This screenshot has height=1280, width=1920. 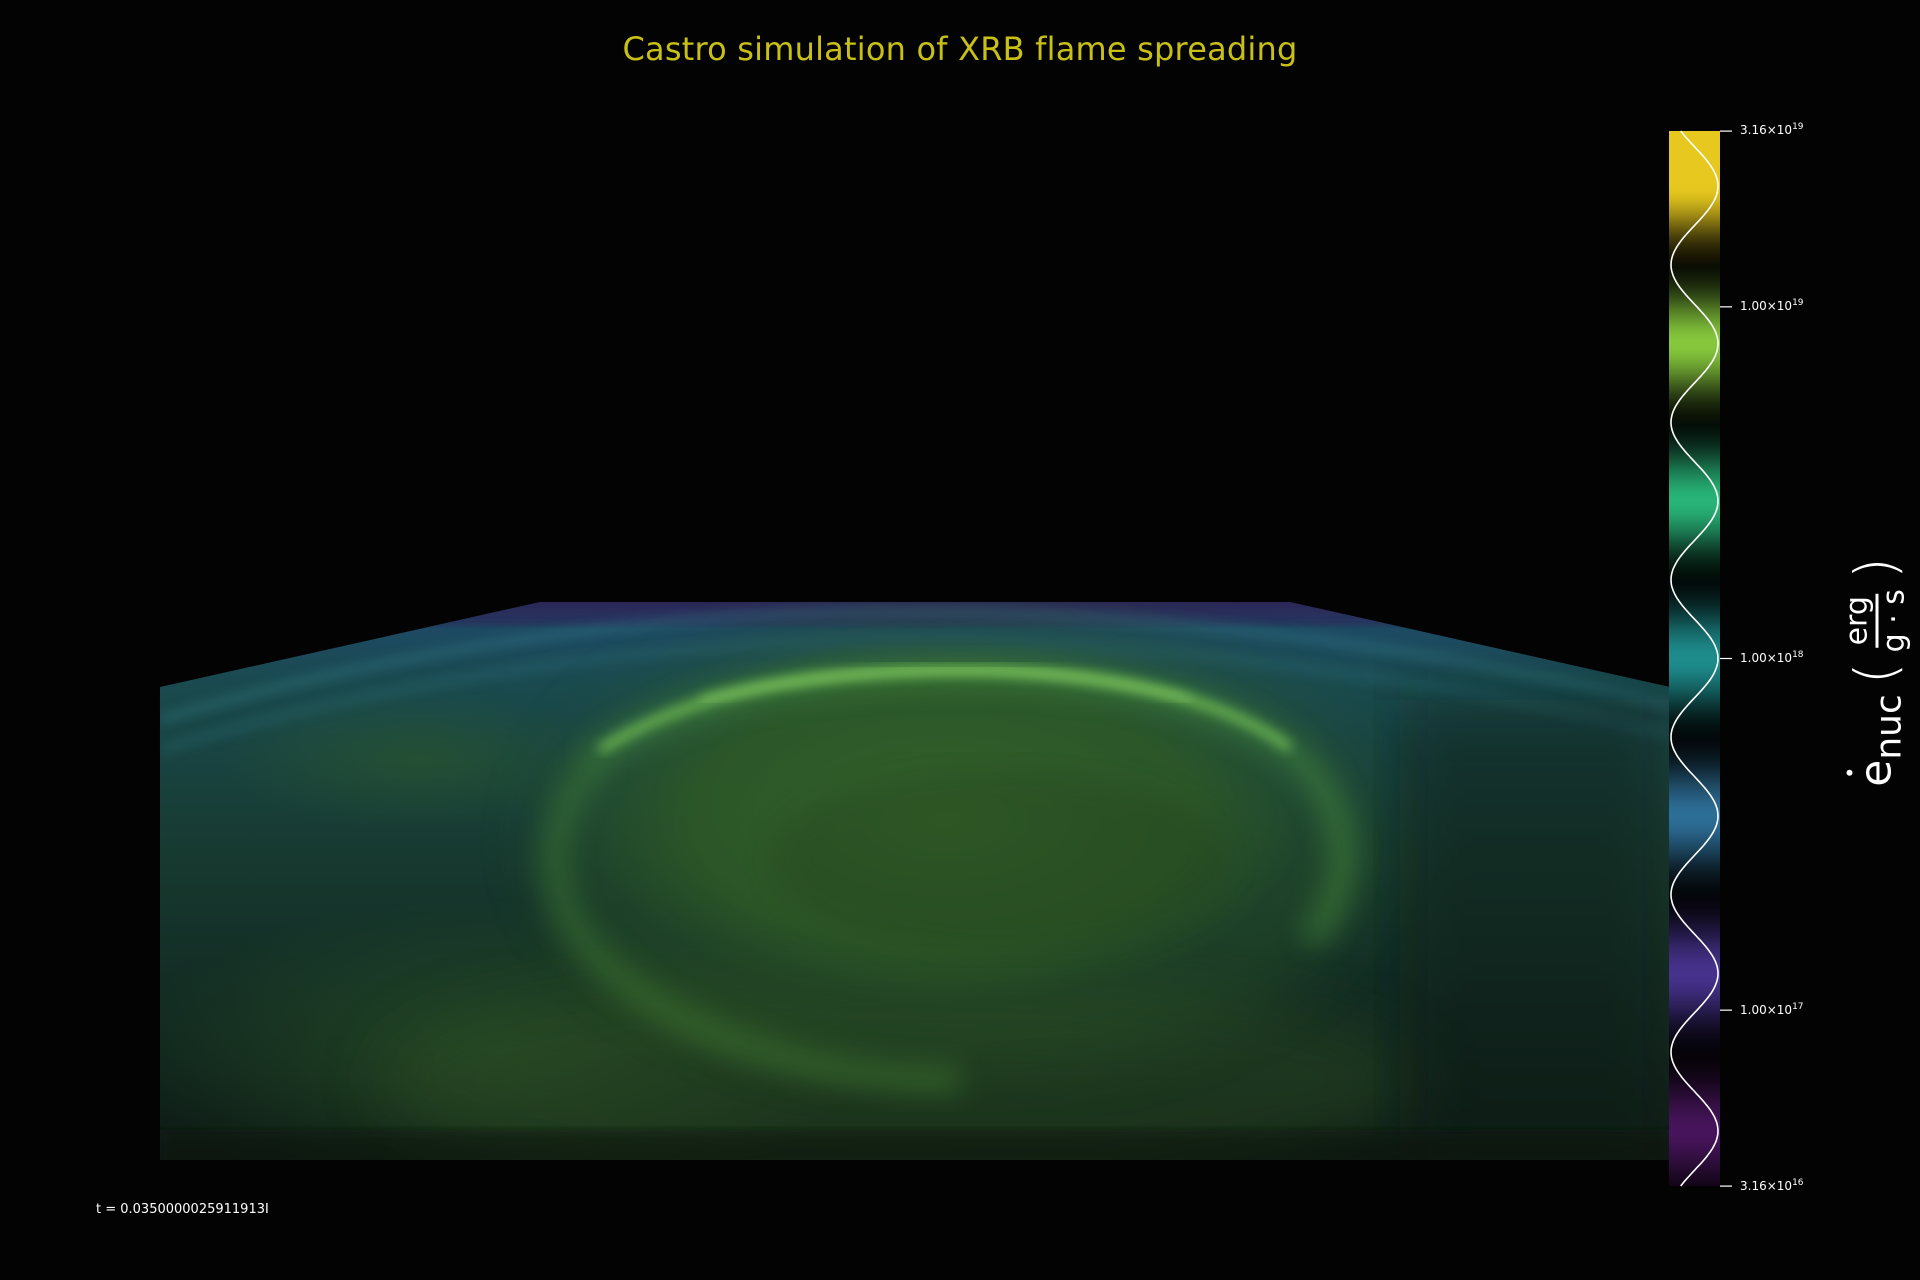 I want to click on colorbar-label-symbol: e, so click(x=1876, y=773).